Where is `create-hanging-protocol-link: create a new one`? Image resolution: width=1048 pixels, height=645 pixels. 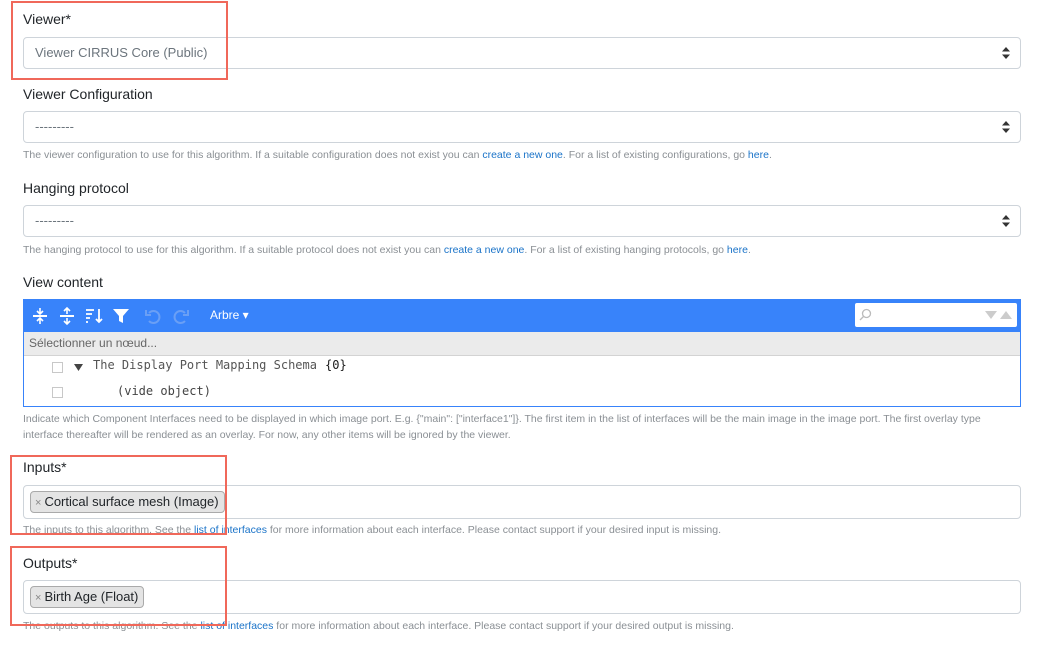 create-hanging-protocol-link: create a new one is located at coordinates (484, 250).